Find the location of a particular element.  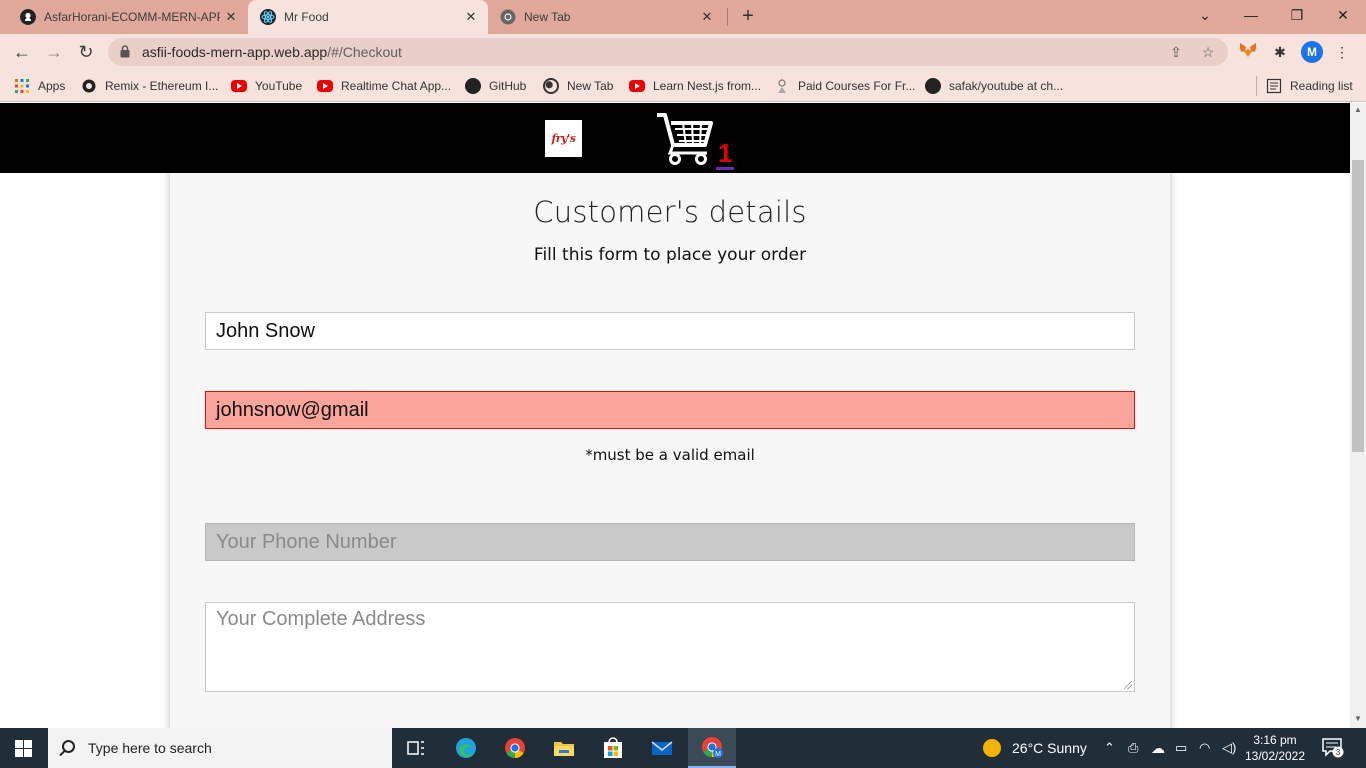

form-subtitle: Fill this form to place your order is located at coordinates (670, 255).